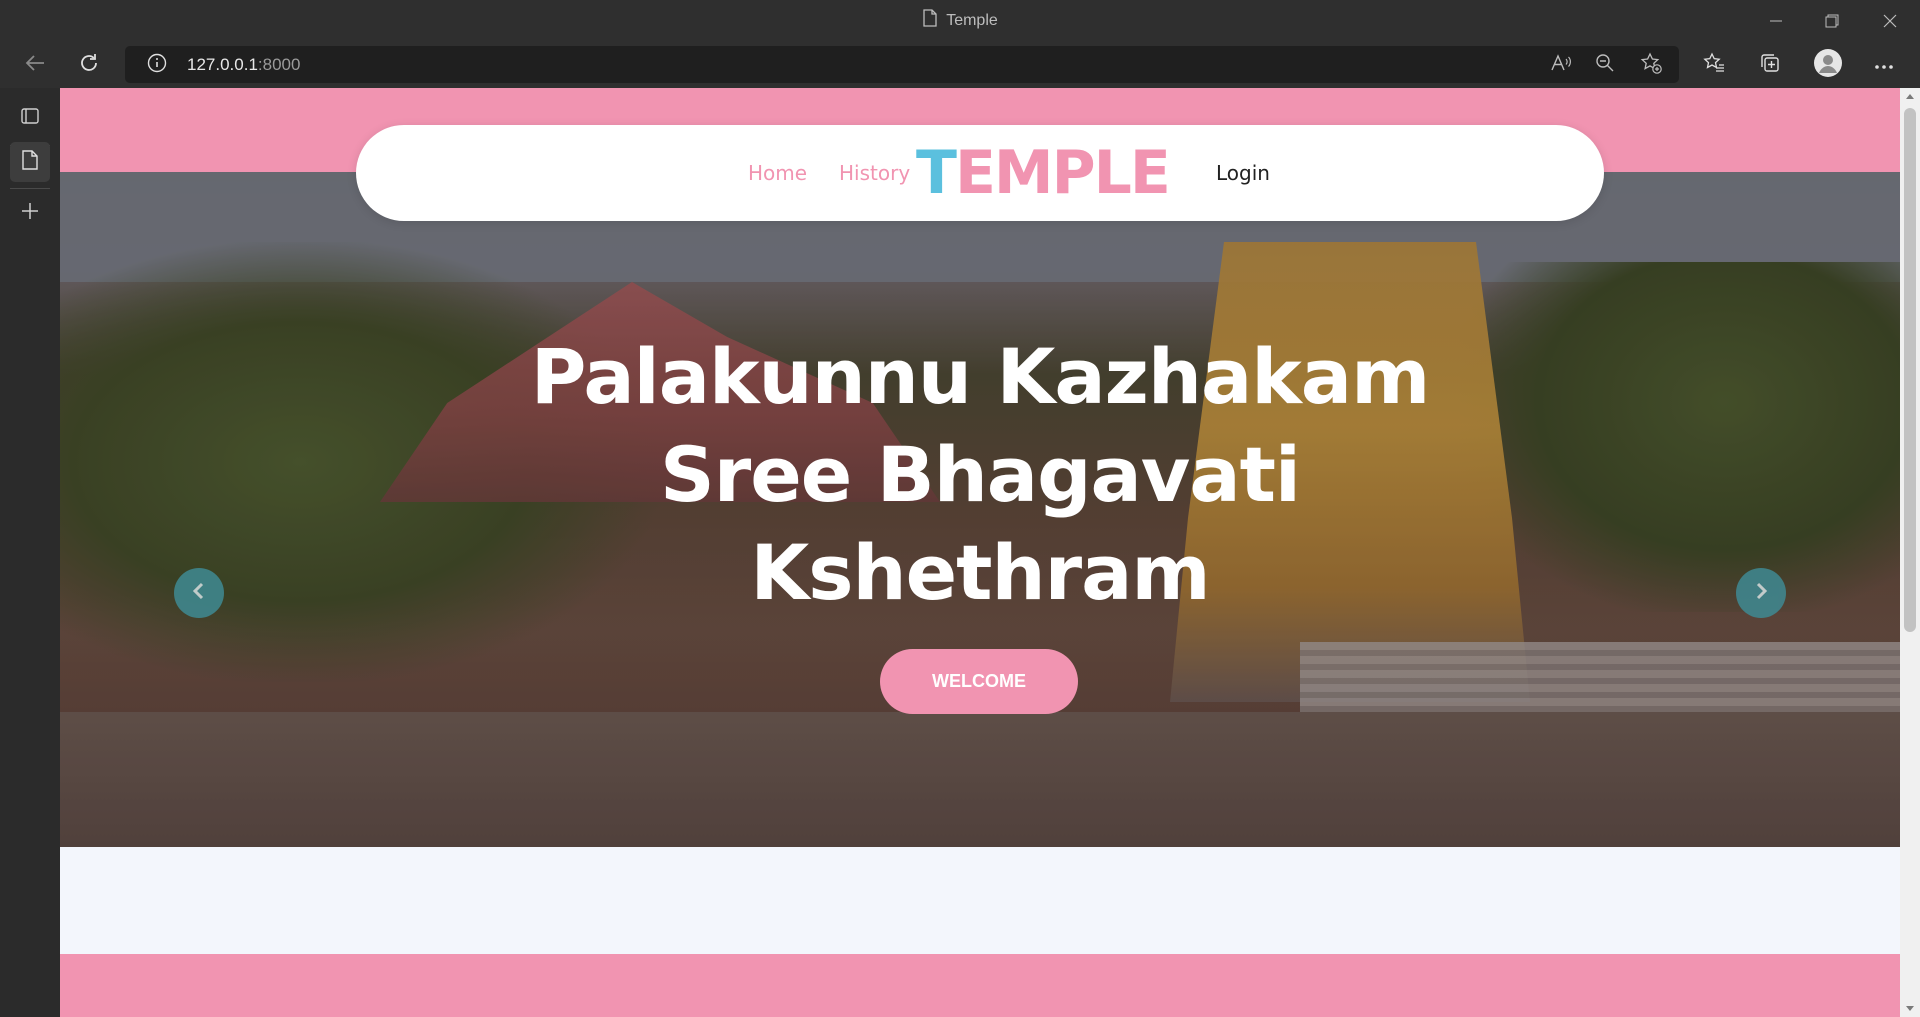  Describe the element at coordinates (1243, 173) in the screenshot. I see `nav-login-link: Login` at that location.